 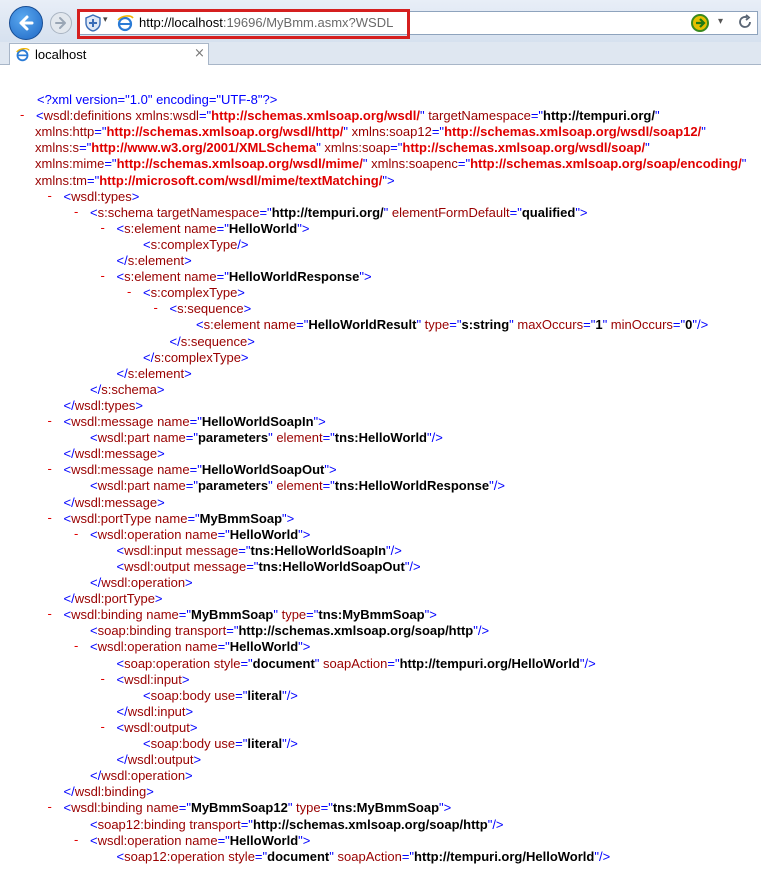 What do you see at coordinates (573, 132) in the screenshot?
I see `xml-token: http://schemas.xmlsoap.org/wsdl/soap12/` at bounding box center [573, 132].